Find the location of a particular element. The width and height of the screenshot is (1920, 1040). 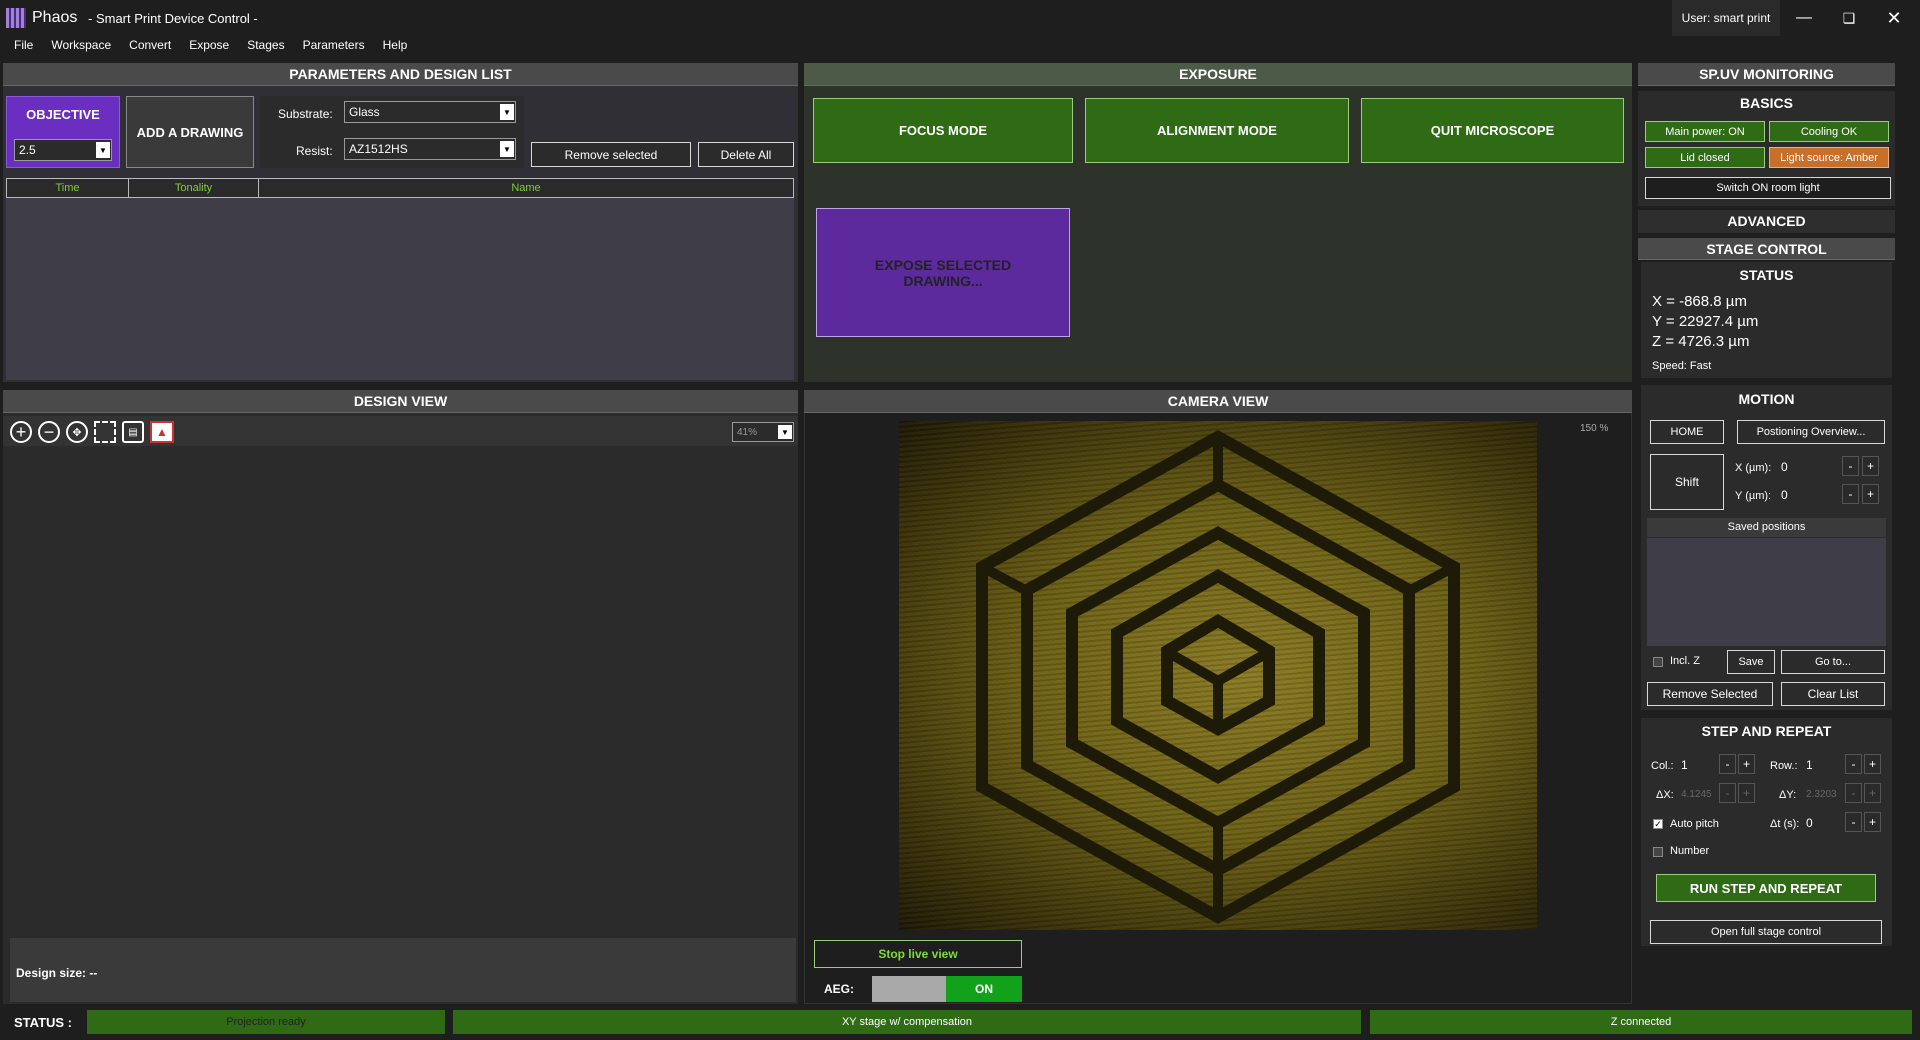

zoom-fit-icon: ✥ is located at coordinates (77, 432).